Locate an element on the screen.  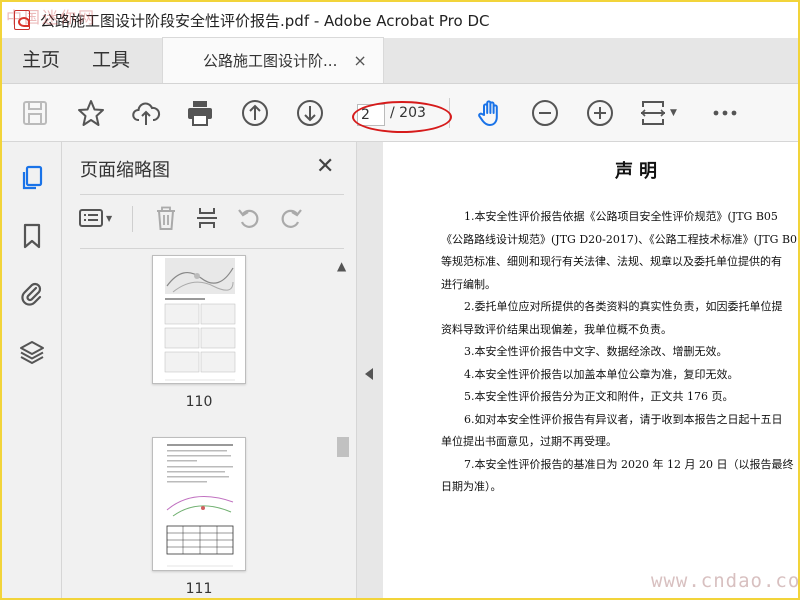
page-thumbnails-icon is located at coordinates (32, 177).